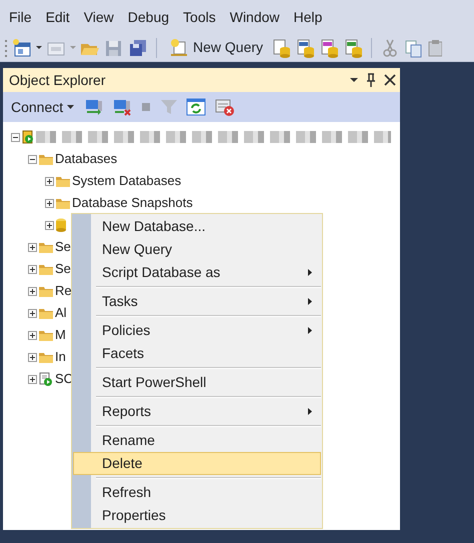 The image size is (474, 543). I want to click on refresh-icon, so click(196, 107).